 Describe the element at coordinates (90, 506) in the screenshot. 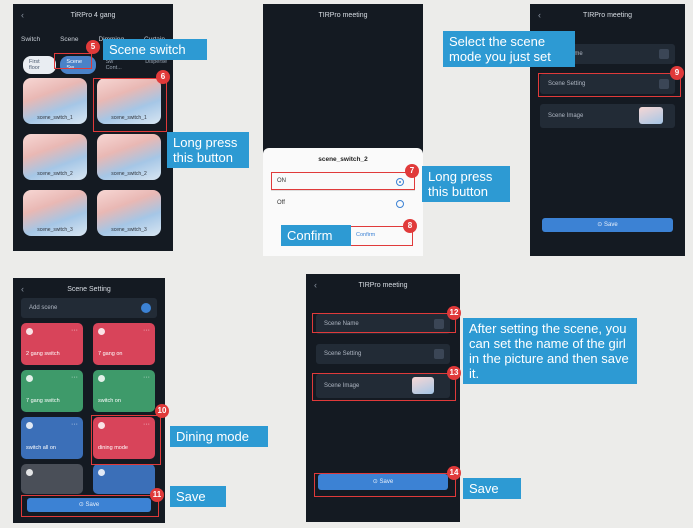

I see `highlight-save-button` at that location.